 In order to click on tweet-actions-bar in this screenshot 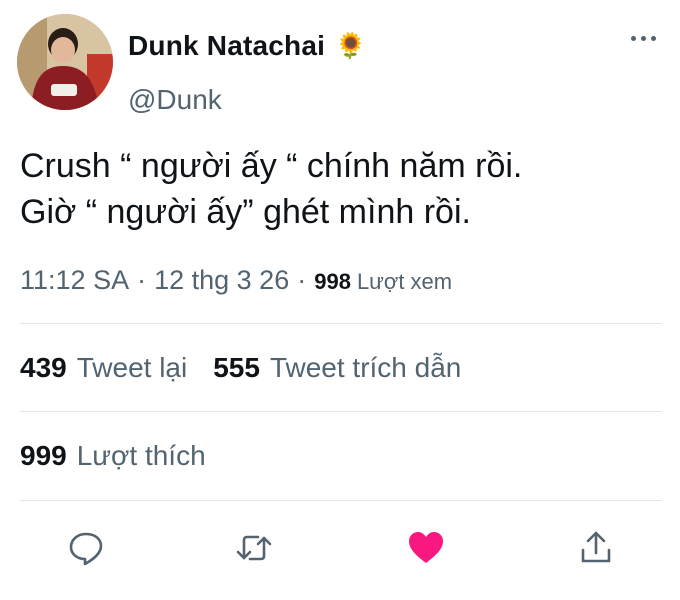, I will do `click(340, 545)`.